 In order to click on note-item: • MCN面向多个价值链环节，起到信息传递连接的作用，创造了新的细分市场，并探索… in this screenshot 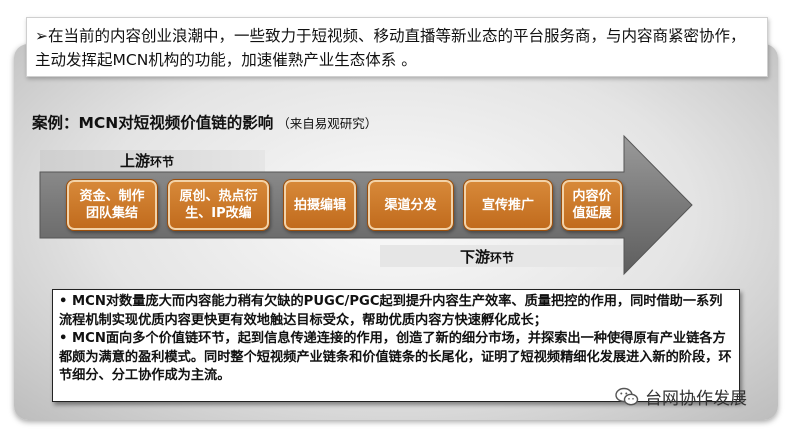, I will do `click(395, 357)`.